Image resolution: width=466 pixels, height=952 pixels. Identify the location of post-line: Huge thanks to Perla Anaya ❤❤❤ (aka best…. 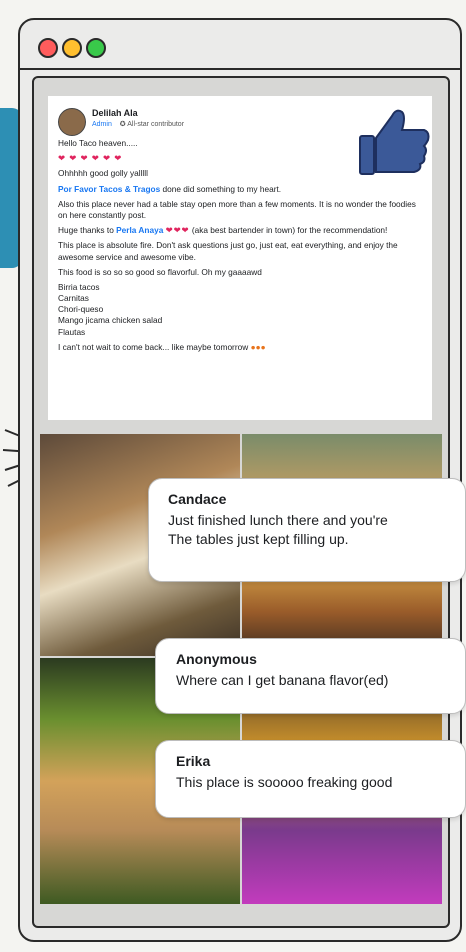
(223, 230).